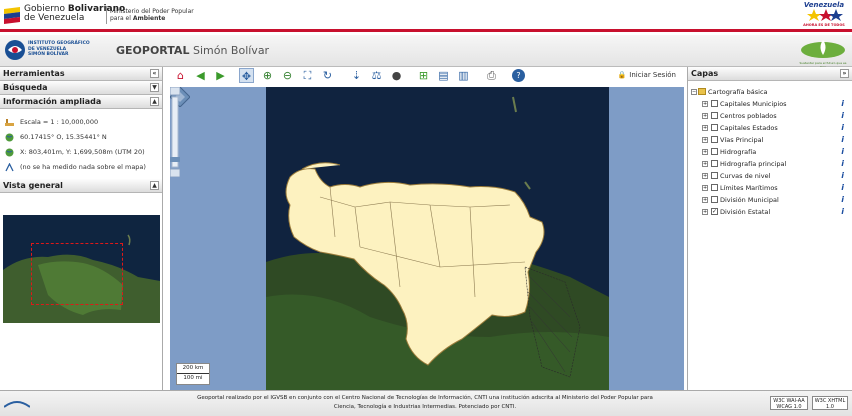 The height and width of the screenshot is (416, 852). What do you see at coordinates (749, 200) in the screenshot?
I see `layer-label: División Municipal` at bounding box center [749, 200].